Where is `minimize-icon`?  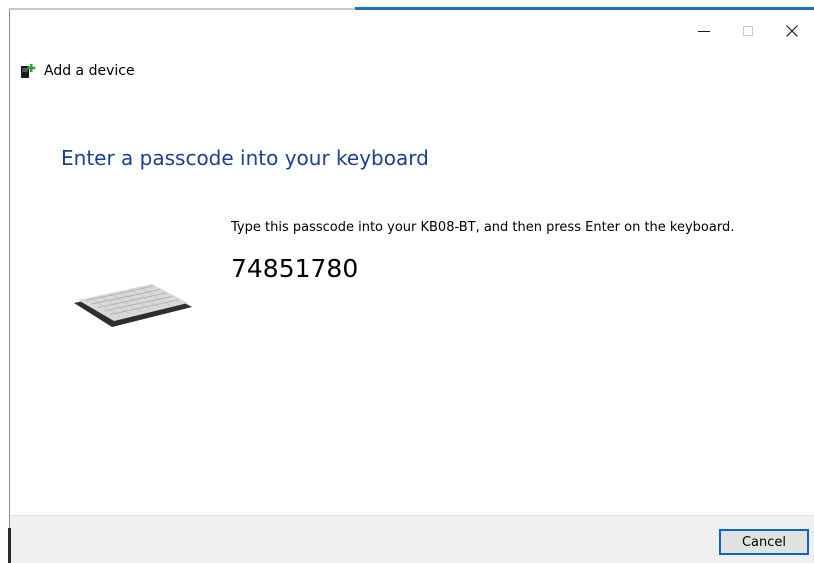 minimize-icon is located at coordinates (704, 31).